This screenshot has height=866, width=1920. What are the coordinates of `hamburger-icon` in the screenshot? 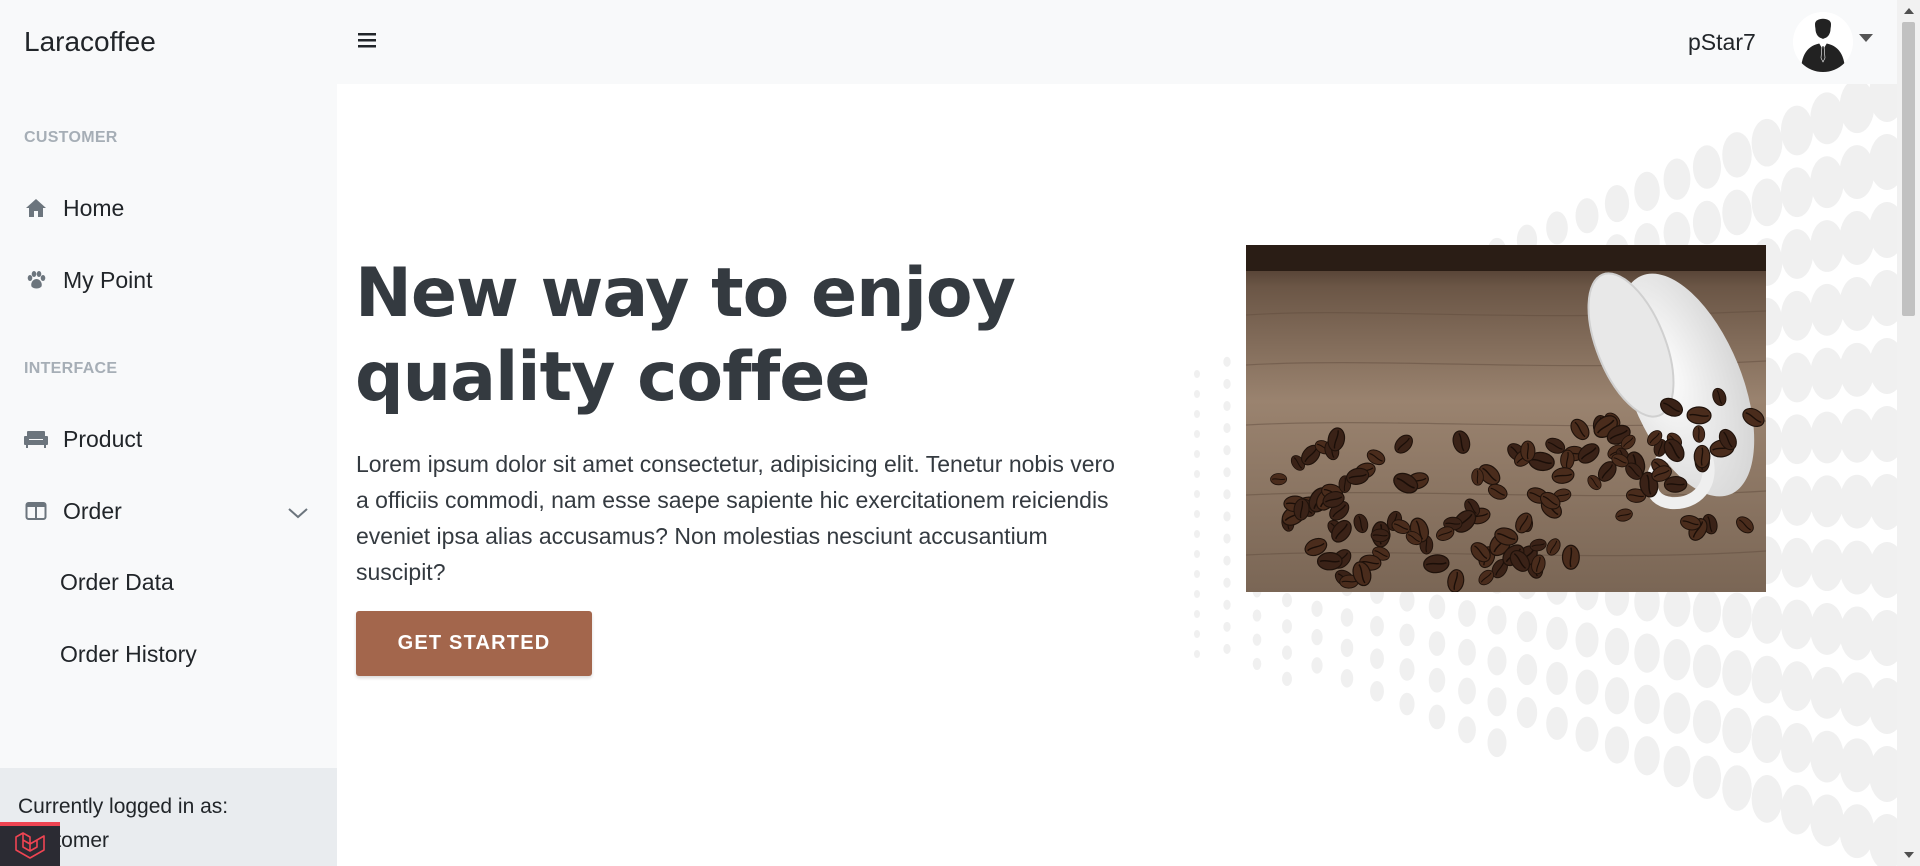 It's located at (367, 42).